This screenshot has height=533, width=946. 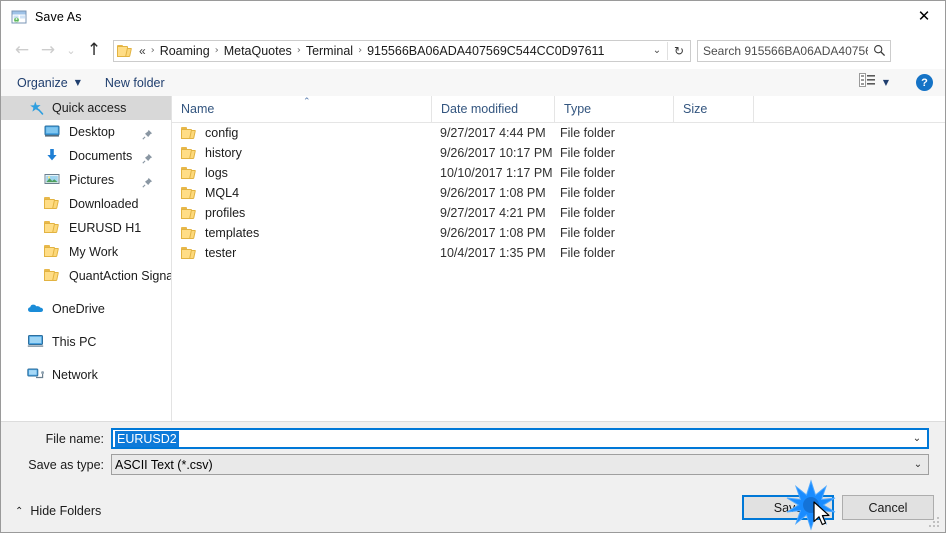 I want to click on organize-label: Organize, so click(x=42, y=82).